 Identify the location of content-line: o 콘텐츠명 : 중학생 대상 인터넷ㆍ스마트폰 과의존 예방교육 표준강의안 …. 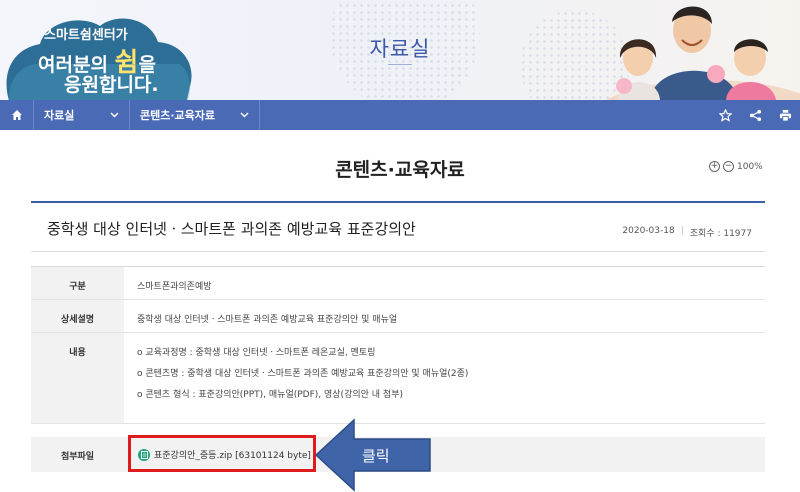
(303, 374).